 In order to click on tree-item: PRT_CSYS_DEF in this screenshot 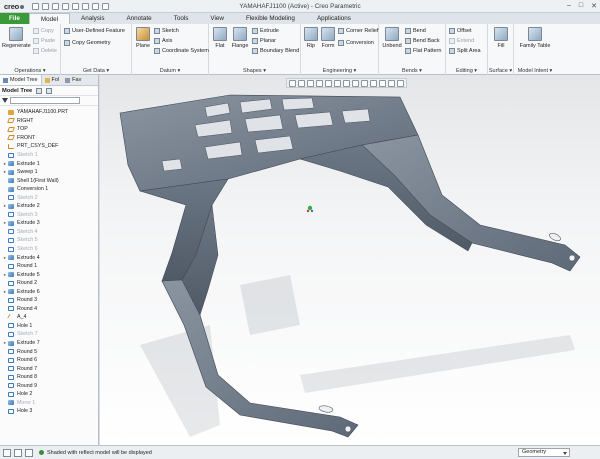, I will do `click(49, 146)`.